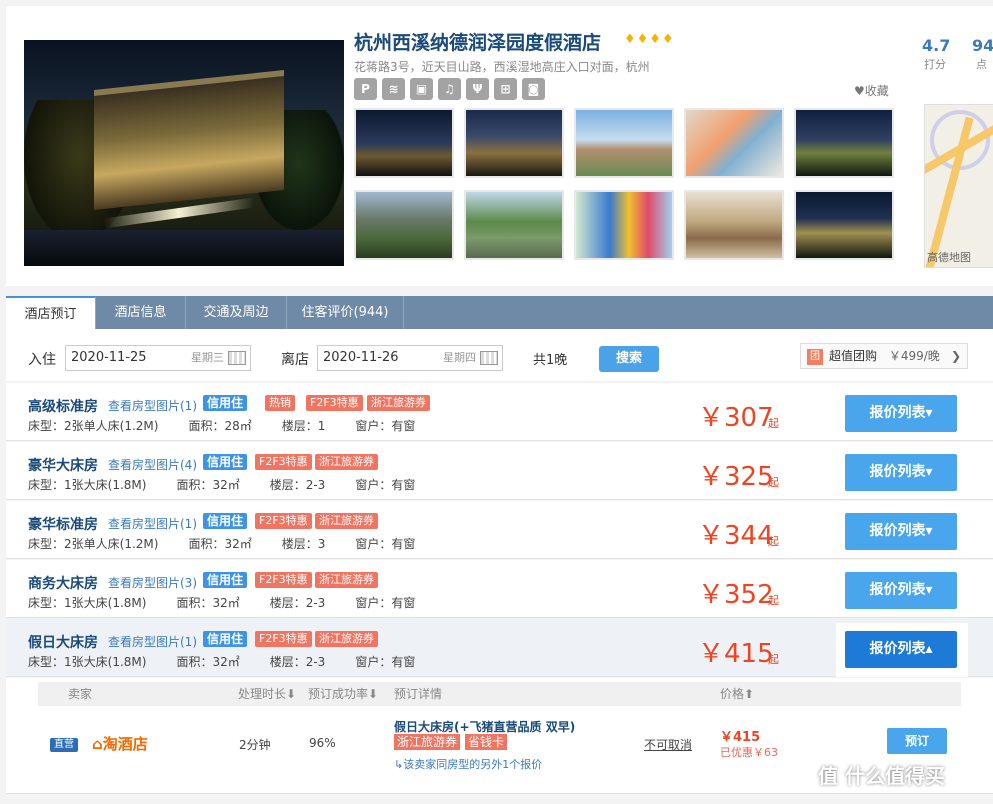  What do you see at coordinates (949, 257) in the screenshot?
I see `map-provider-label: 高德地图` at bounding box center [949, 257].